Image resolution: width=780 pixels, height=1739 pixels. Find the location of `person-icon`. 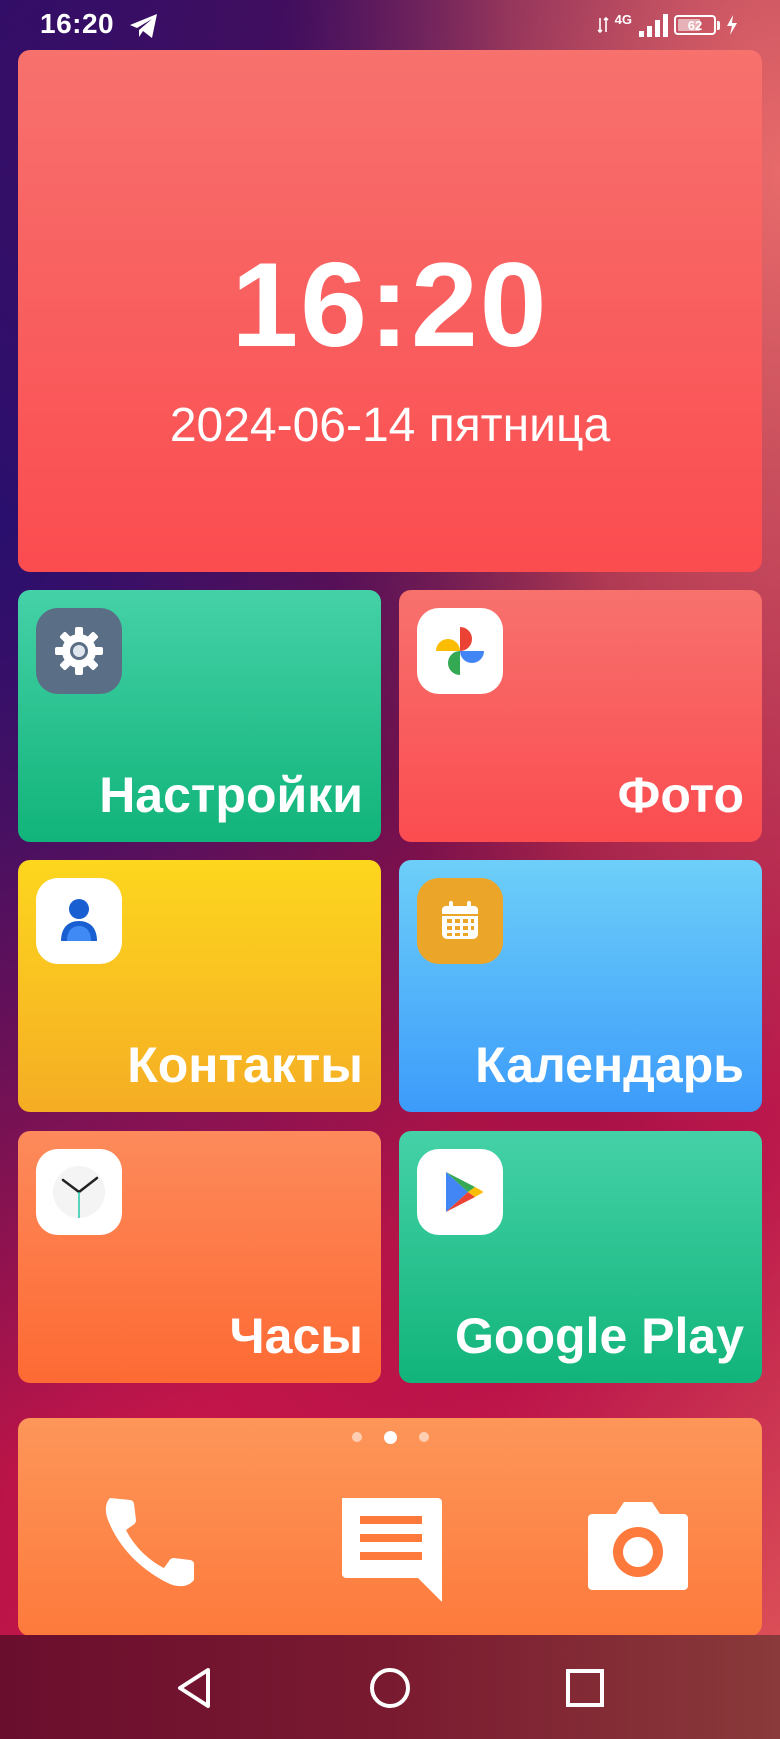

person-icon is located at coordinates (79, 921).